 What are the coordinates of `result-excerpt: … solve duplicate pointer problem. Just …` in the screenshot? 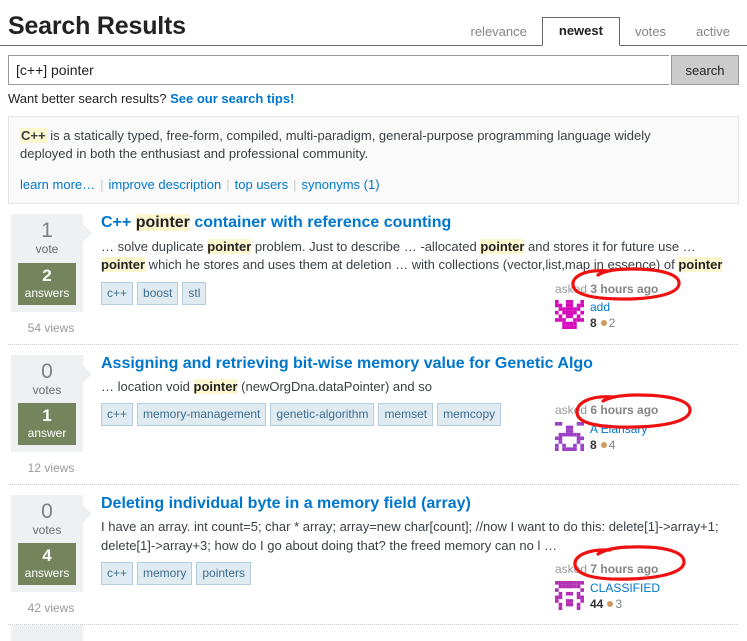 It's located at (420, 256).